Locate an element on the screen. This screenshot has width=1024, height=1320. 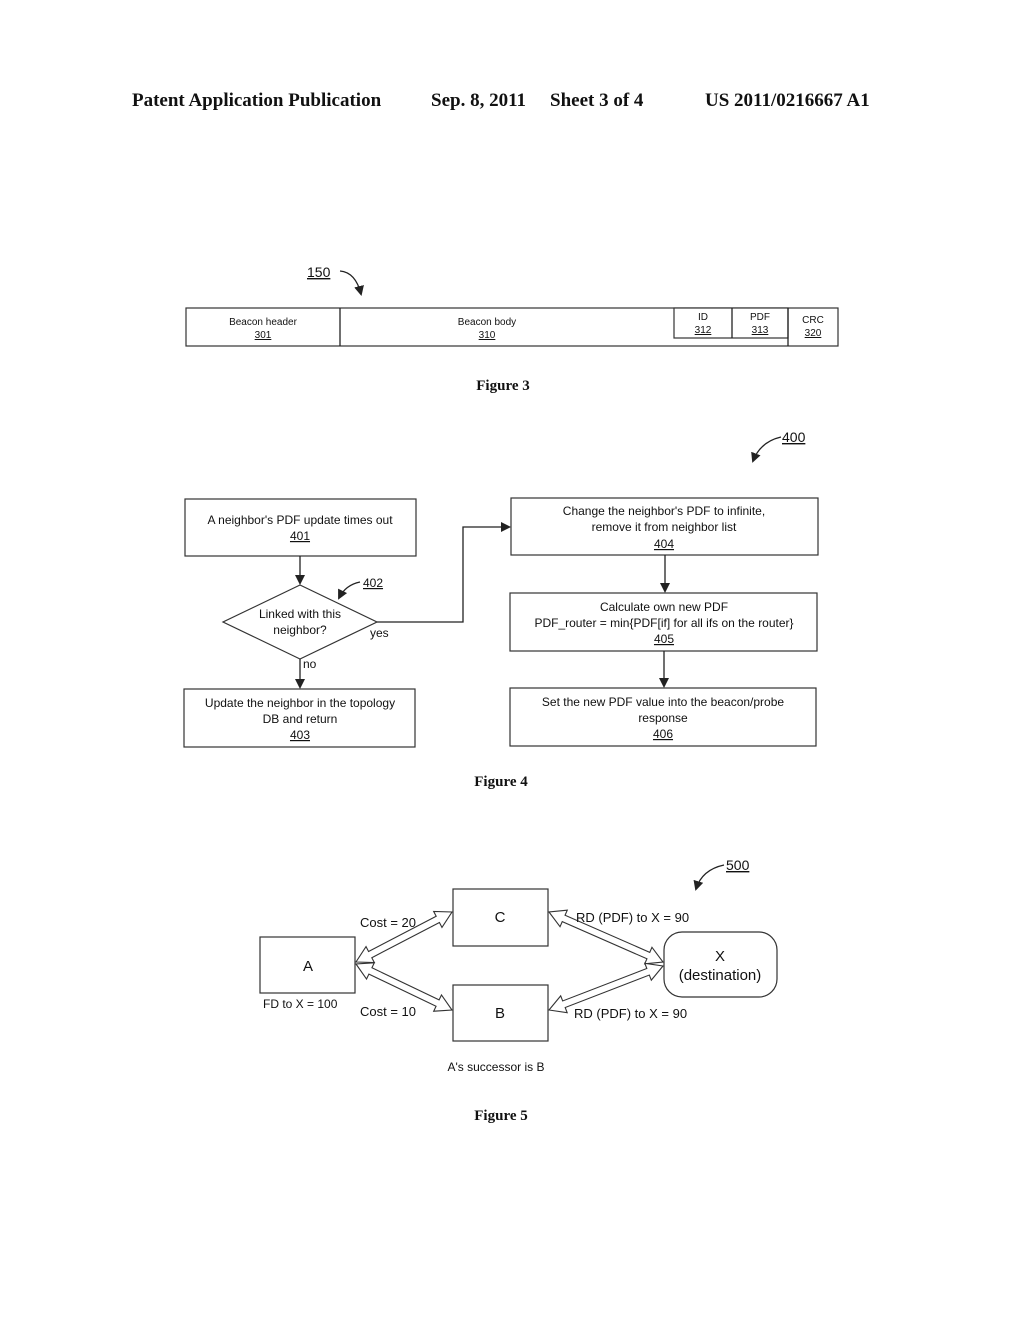
figure-5-caption: Figure 5 is located at coordinates (500, 1116).